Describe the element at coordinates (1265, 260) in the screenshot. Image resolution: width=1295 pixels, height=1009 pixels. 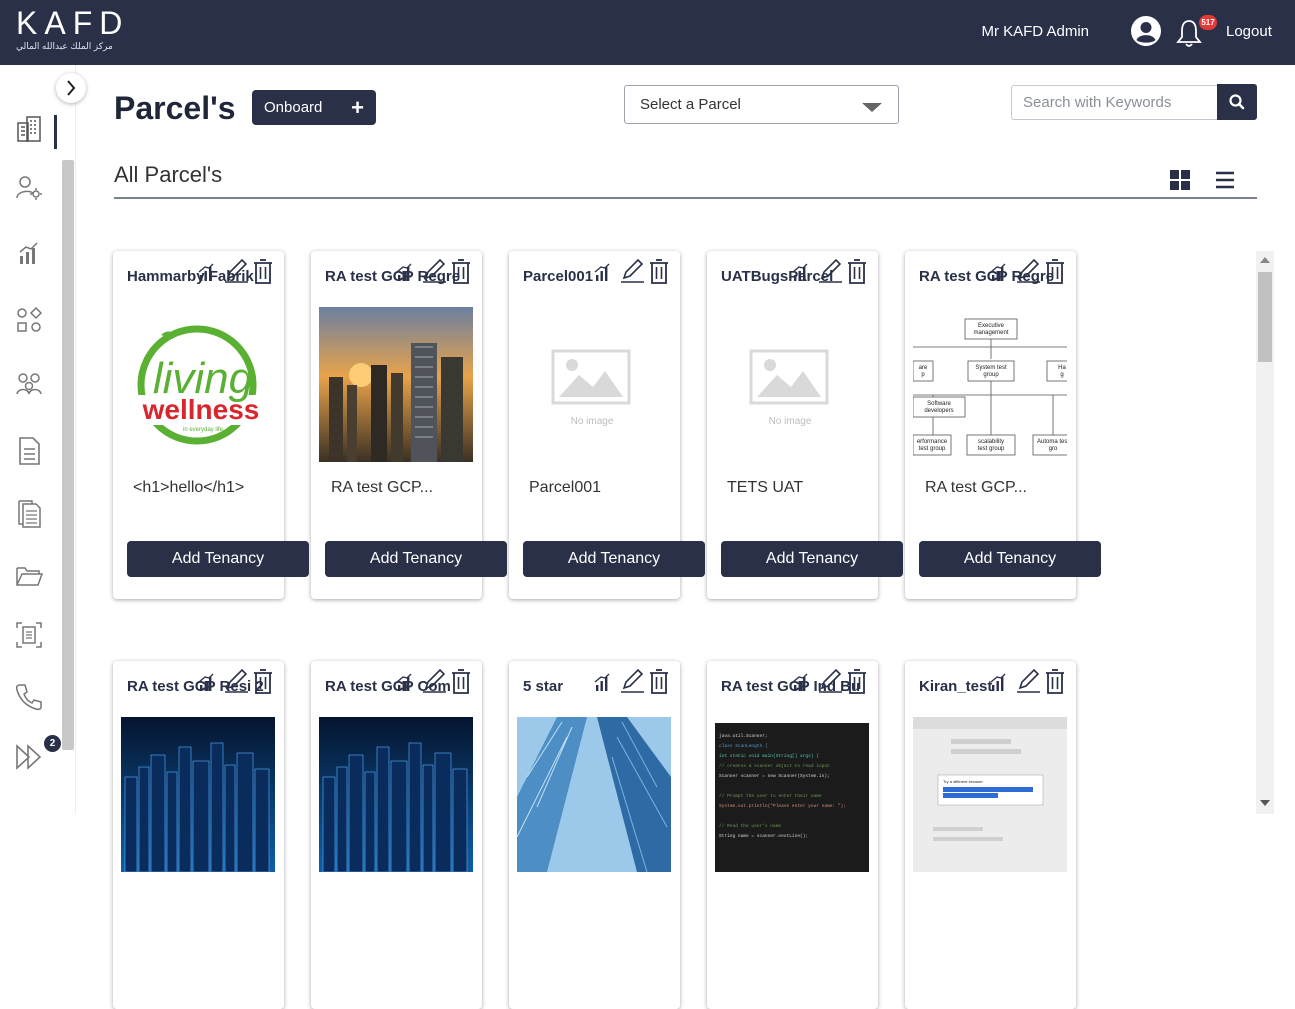
I see `scroll-up-icon` at that location.